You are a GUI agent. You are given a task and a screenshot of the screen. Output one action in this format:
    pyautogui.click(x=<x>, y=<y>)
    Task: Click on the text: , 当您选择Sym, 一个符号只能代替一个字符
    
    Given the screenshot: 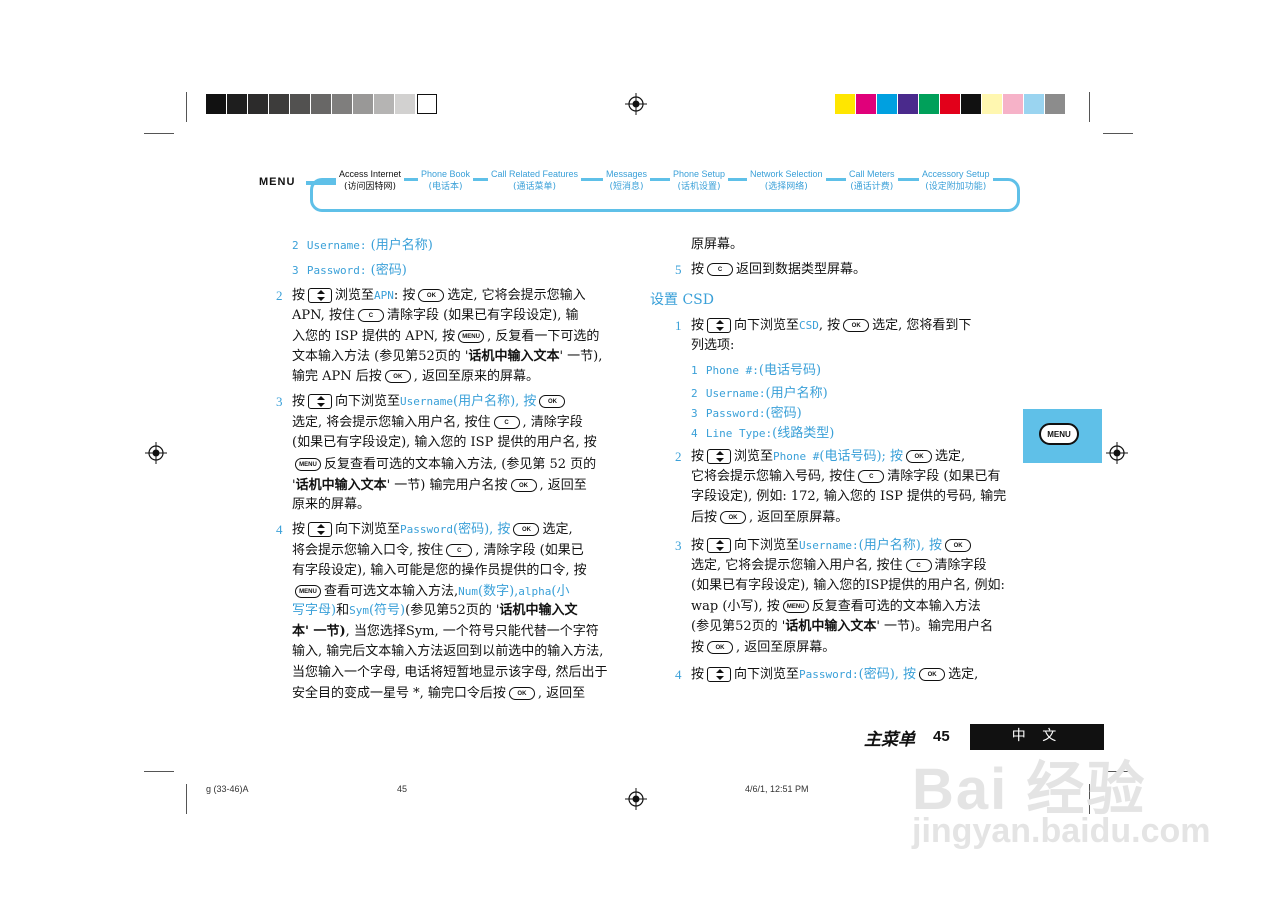 What is the action you would take?
    pyautogui.click(x=472, y=631)
    